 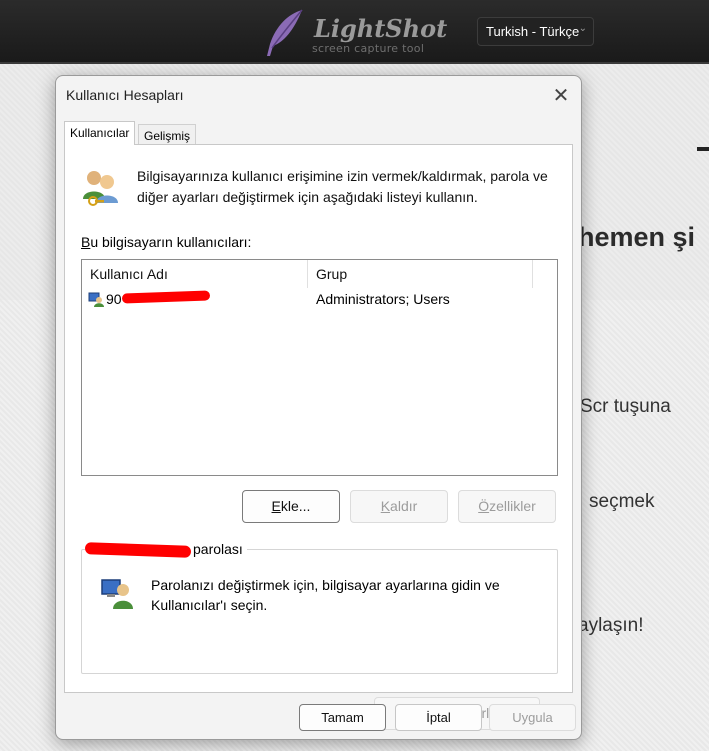 I want to click on tab-users: Kullanıcılar, so click(x=100, y=133).